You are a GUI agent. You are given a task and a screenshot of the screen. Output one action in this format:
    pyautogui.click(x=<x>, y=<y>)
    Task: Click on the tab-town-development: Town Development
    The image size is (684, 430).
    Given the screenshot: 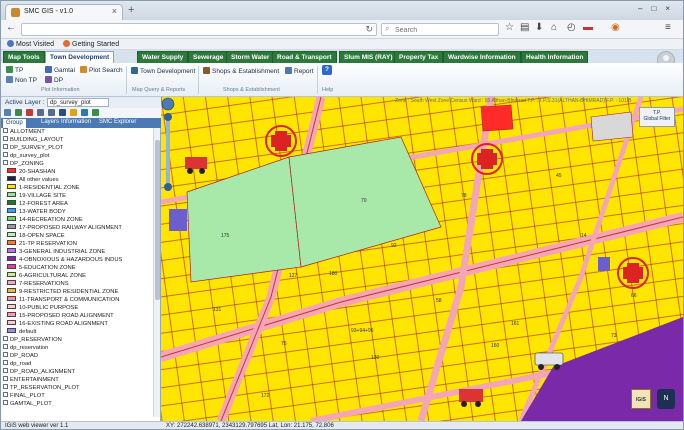 What is the action you would take?
    pyautogui.click(x=80, y=57)
    